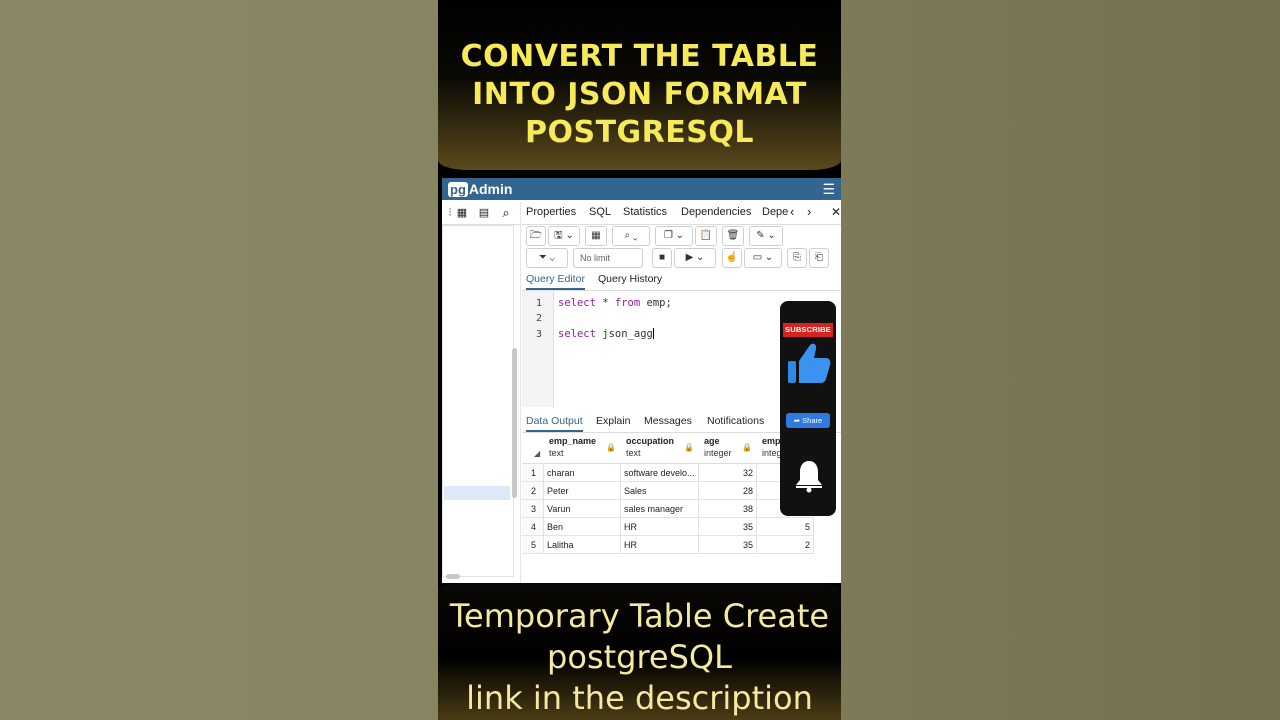 This screenshot has height=720, width=1280. I want to click on object-explorer-toolbar: ⫶ ▦ ▤ ⌕, so click(481, 213).